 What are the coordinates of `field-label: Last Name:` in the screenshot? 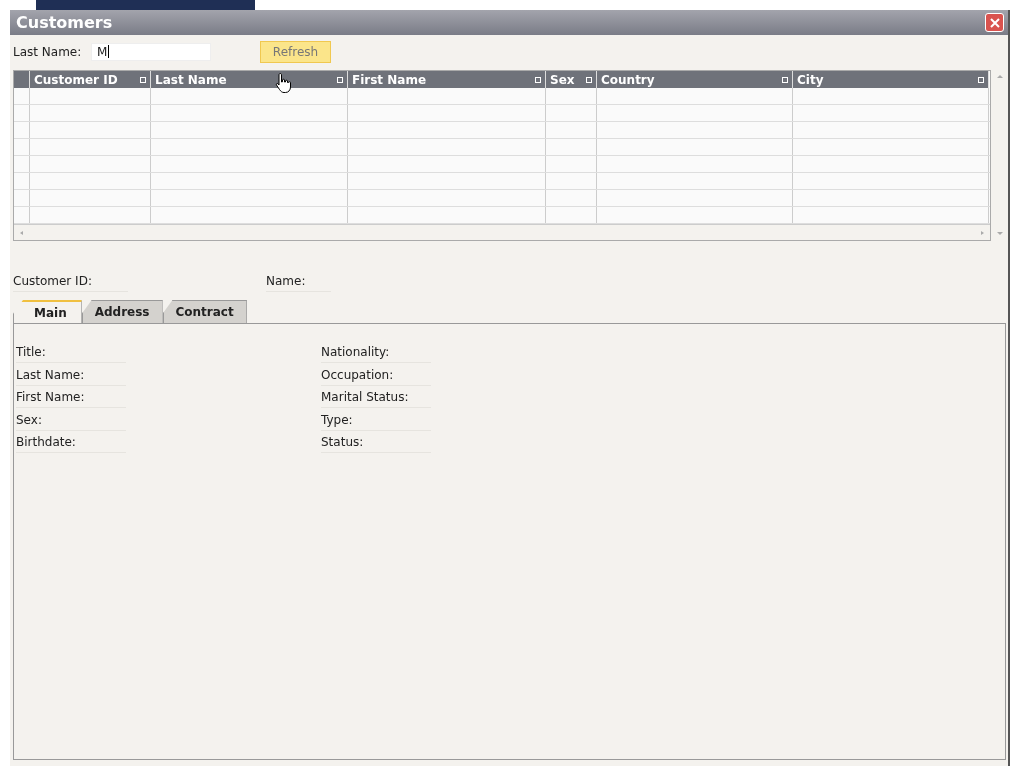 It's located at (71, 375).